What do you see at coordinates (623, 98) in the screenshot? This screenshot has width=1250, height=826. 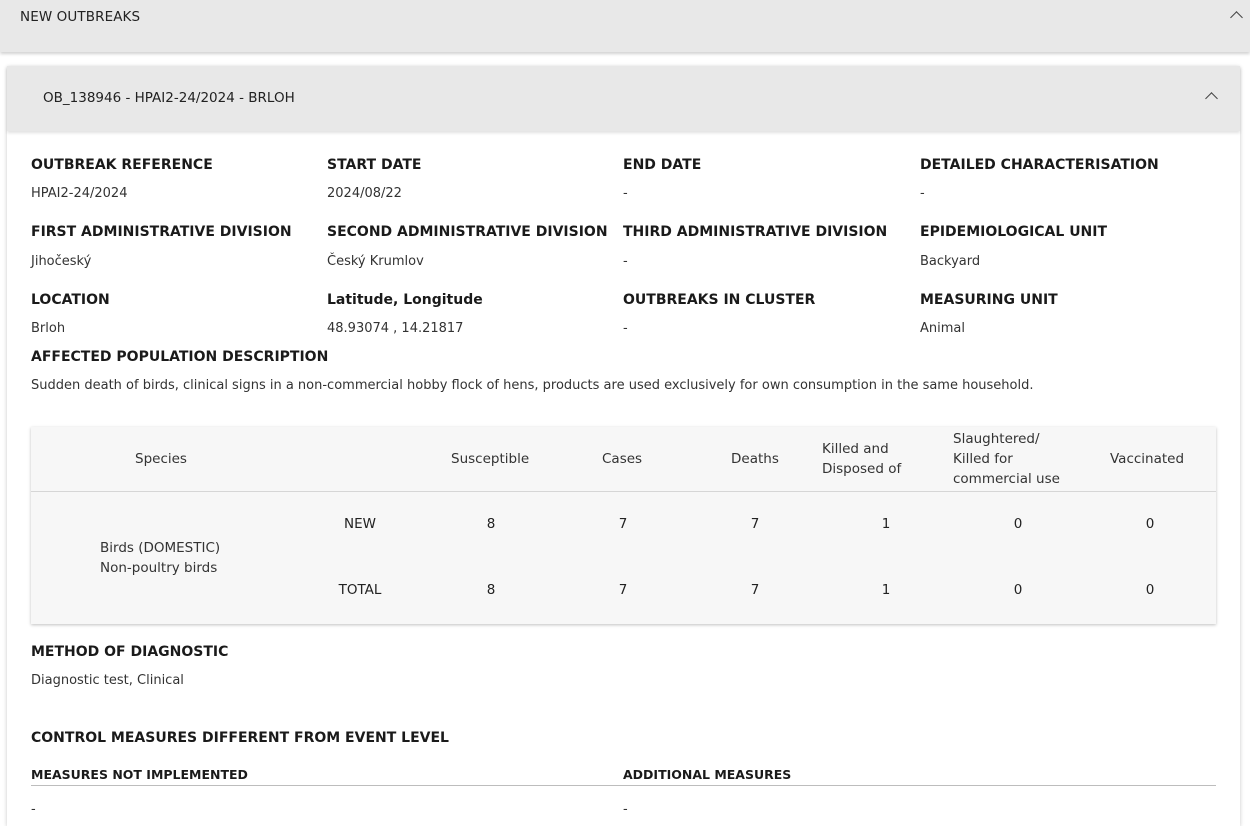 I see `outbreak-card-header: OB_138946 - HPAI2-24/2024 - BRLOH` at bounding box center [623, 98].